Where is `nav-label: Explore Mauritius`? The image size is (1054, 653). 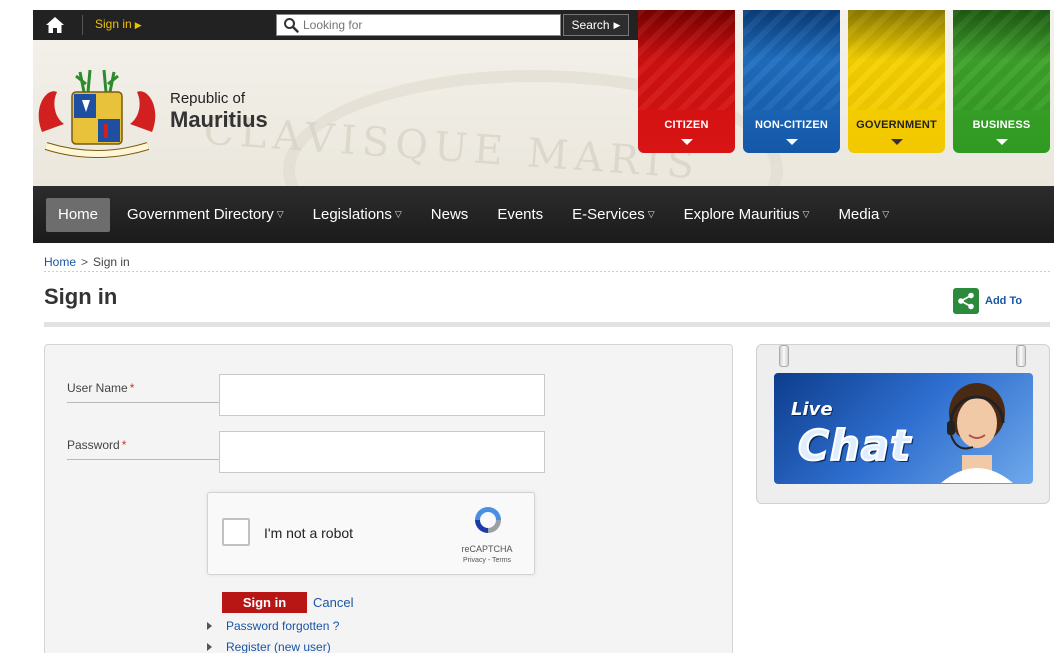
nav-label: Explore Mauritius is located at coordinates (741, 214).